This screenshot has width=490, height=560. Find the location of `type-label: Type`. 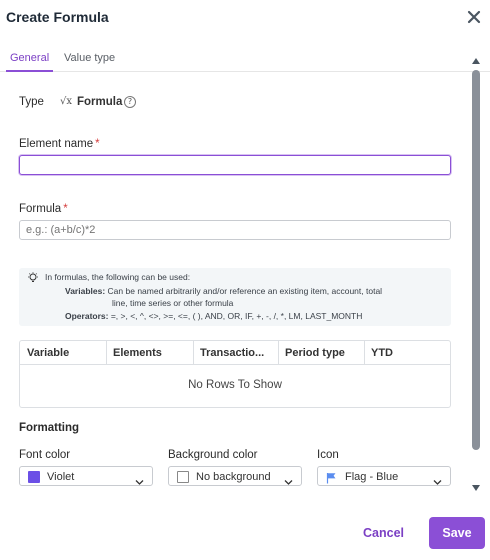

type-label: Type is located at coordinates (31, 102).